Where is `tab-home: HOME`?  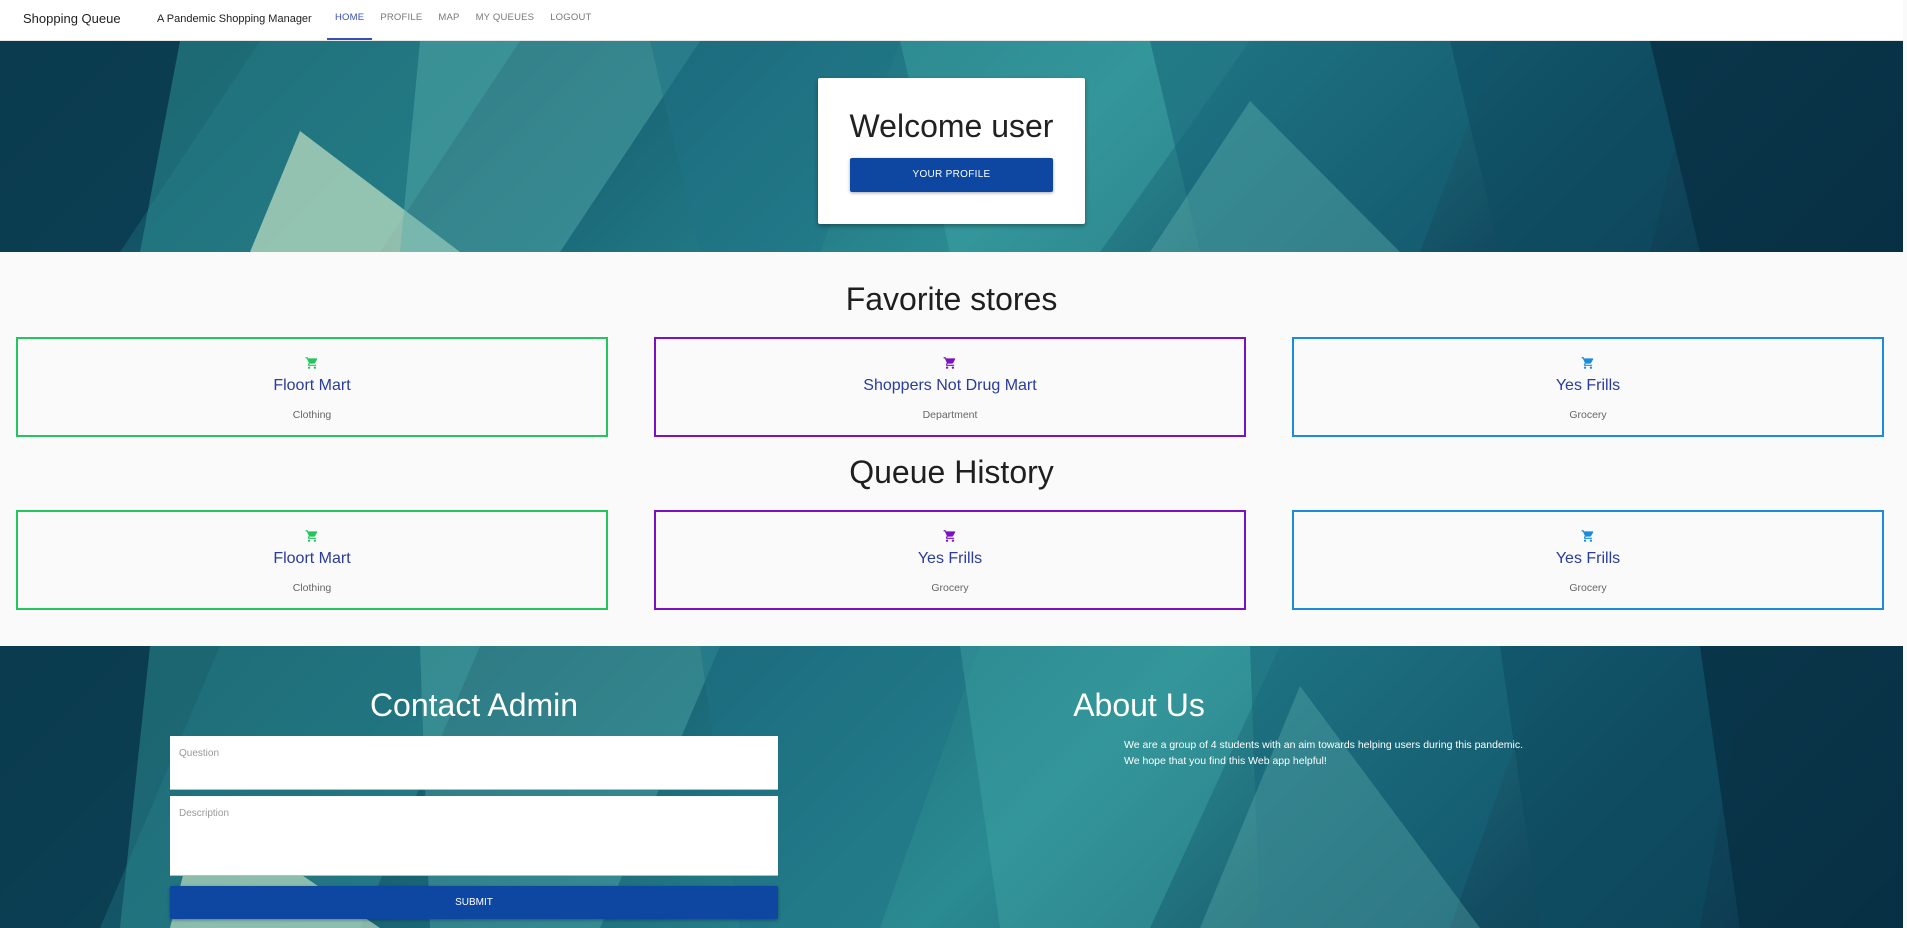
tab-home: HOME is located at coordinates (350, 20).